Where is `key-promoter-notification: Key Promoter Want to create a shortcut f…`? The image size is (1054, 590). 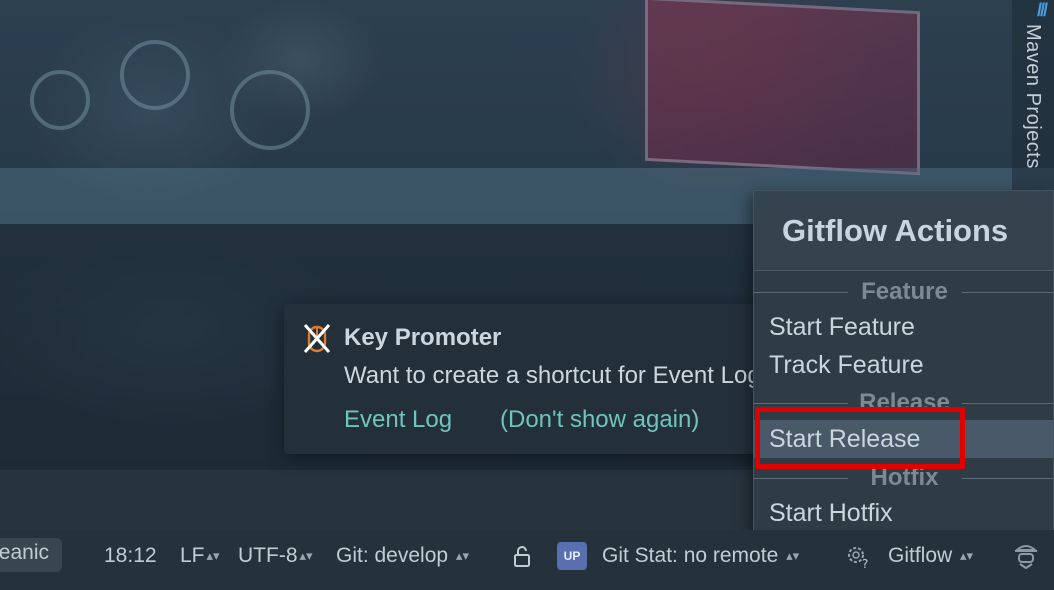 key-promoter-notification: Key Promoter Want to create a shortcut f… is located at coordinates (534, 379).